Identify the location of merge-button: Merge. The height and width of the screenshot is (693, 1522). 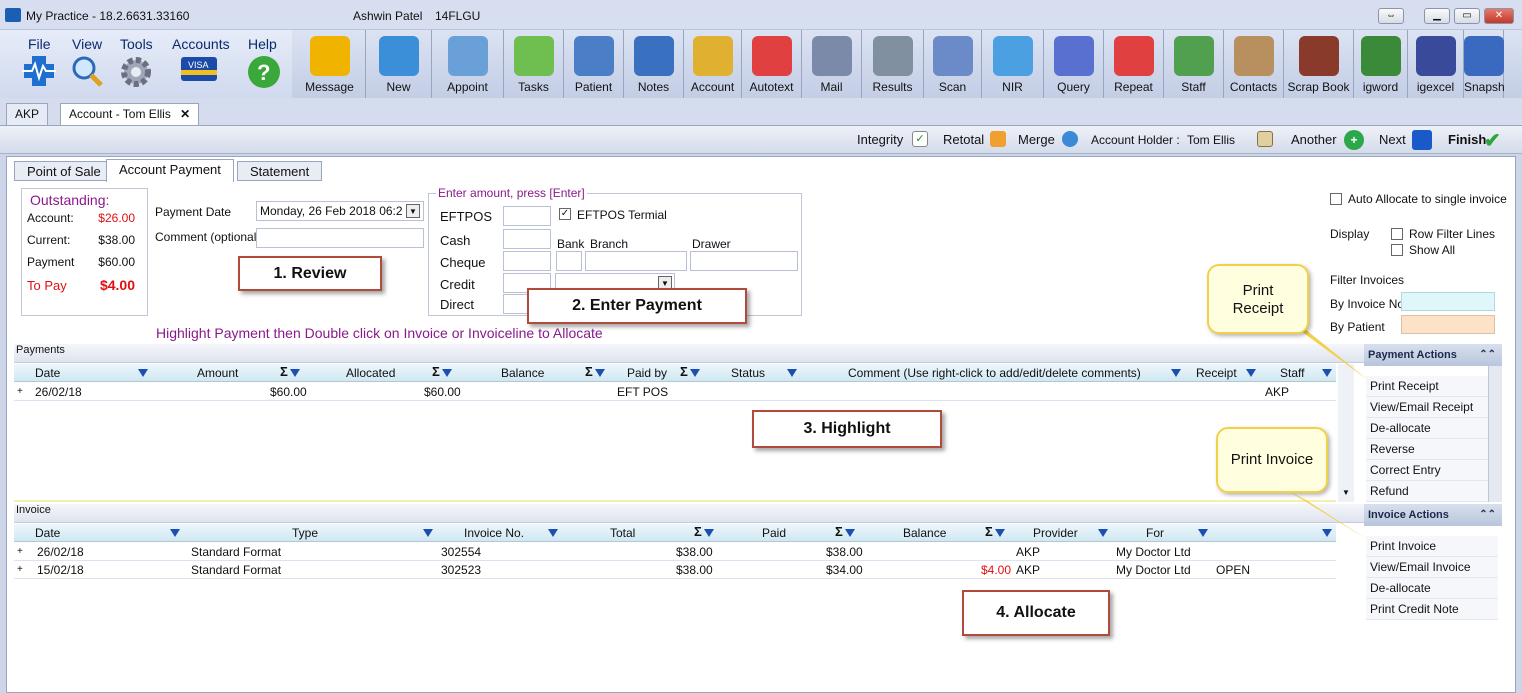
(1036, 139).